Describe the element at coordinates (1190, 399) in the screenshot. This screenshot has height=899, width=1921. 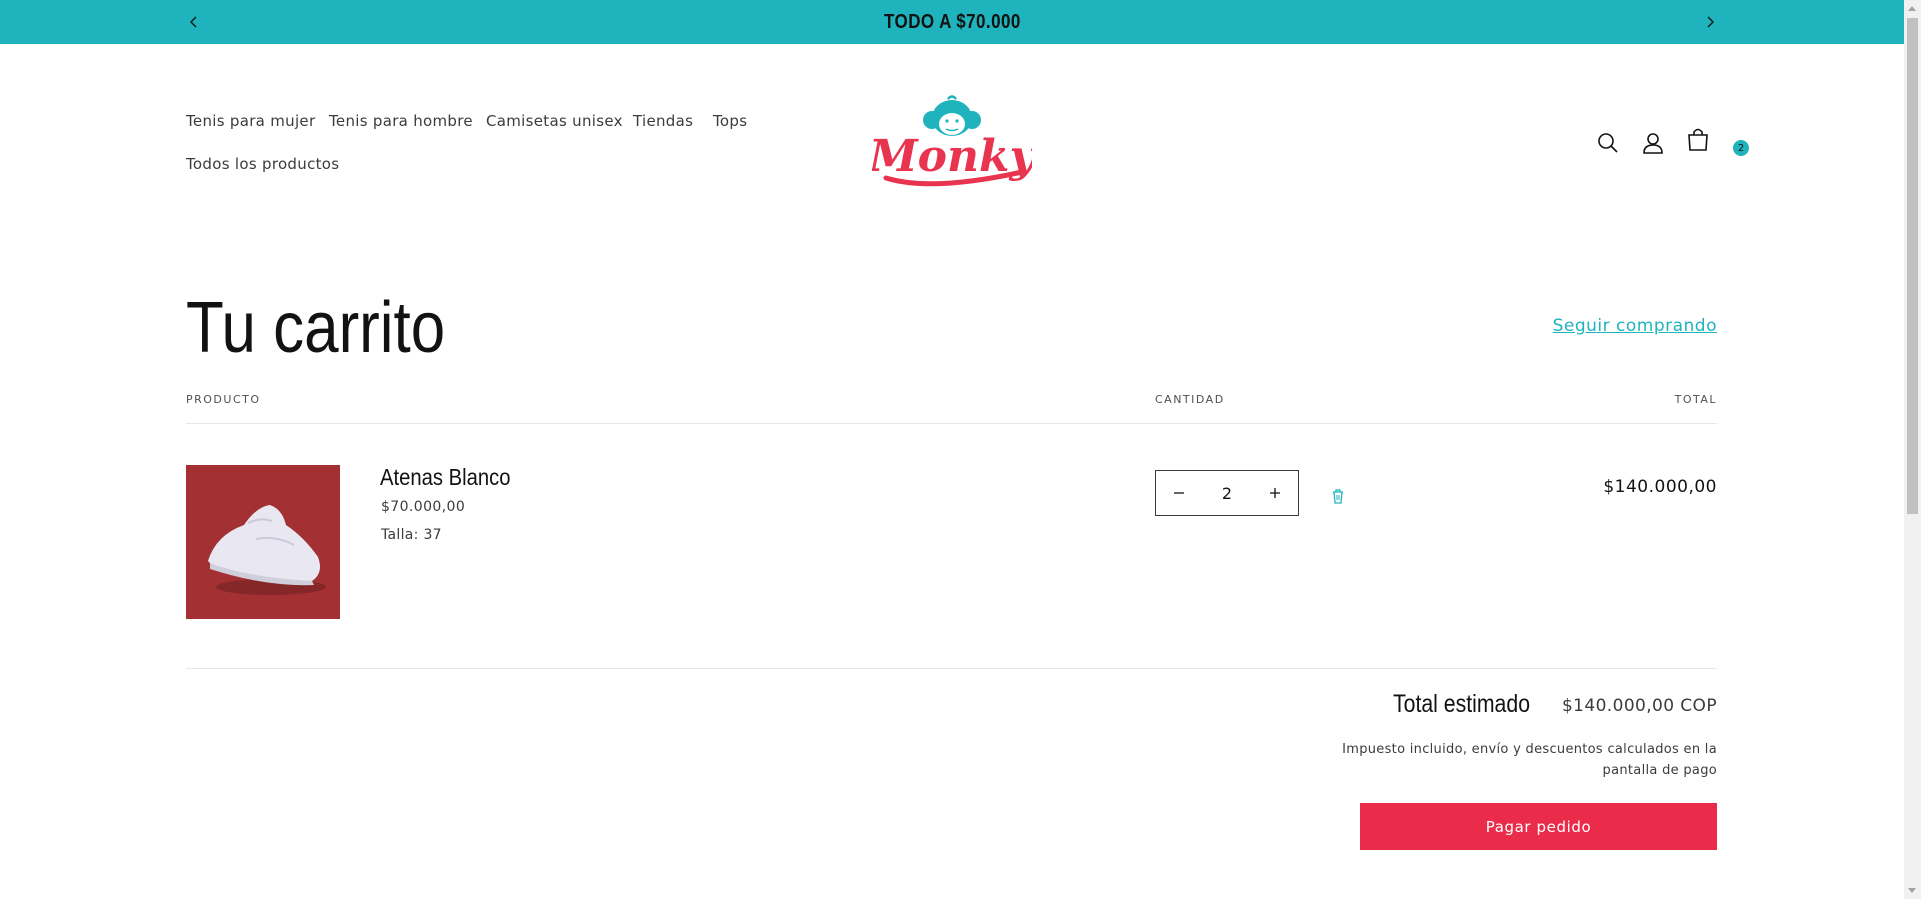
I see `column-header-quantity: CANTIDAD` at that location.